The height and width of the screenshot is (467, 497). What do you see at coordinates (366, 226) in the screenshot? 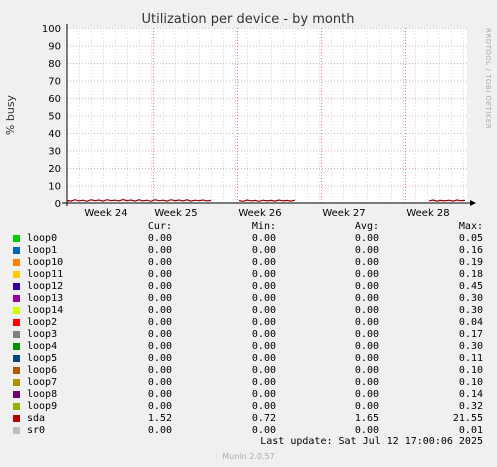
I see `header-avg: Avg:` at bounding box center [366, 226].